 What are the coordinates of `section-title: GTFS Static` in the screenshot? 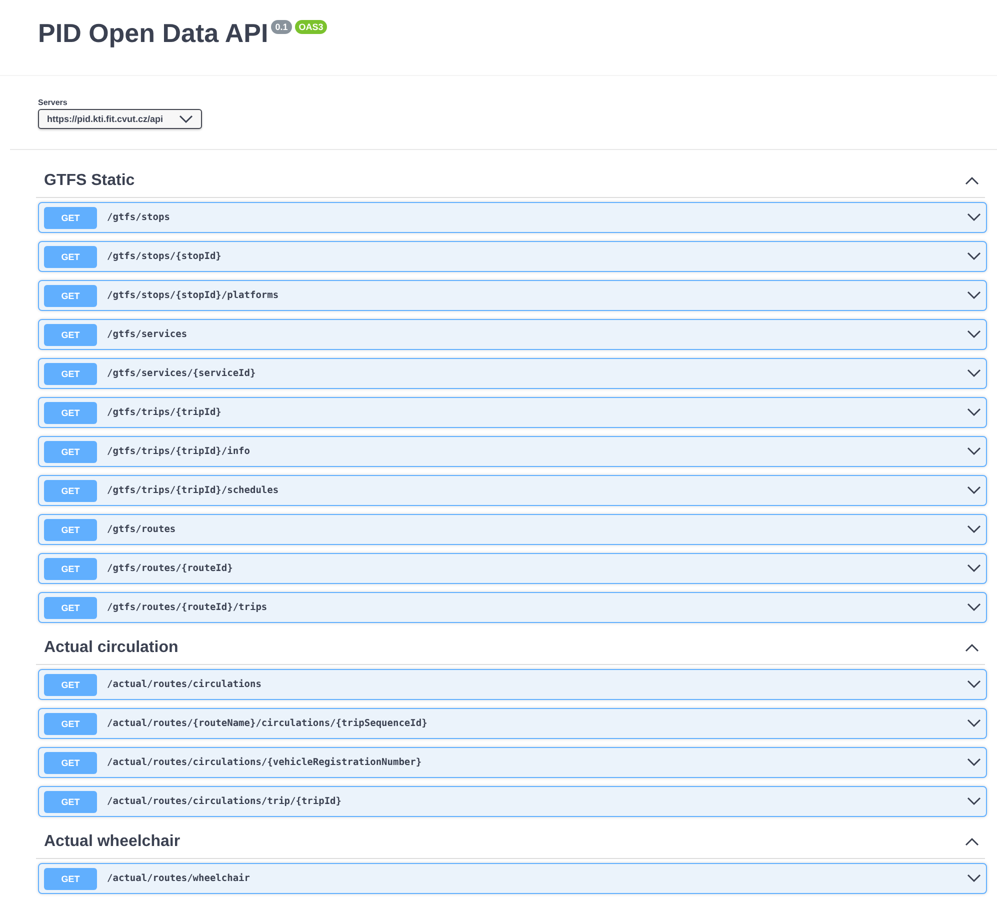 It's located at (89, 181).